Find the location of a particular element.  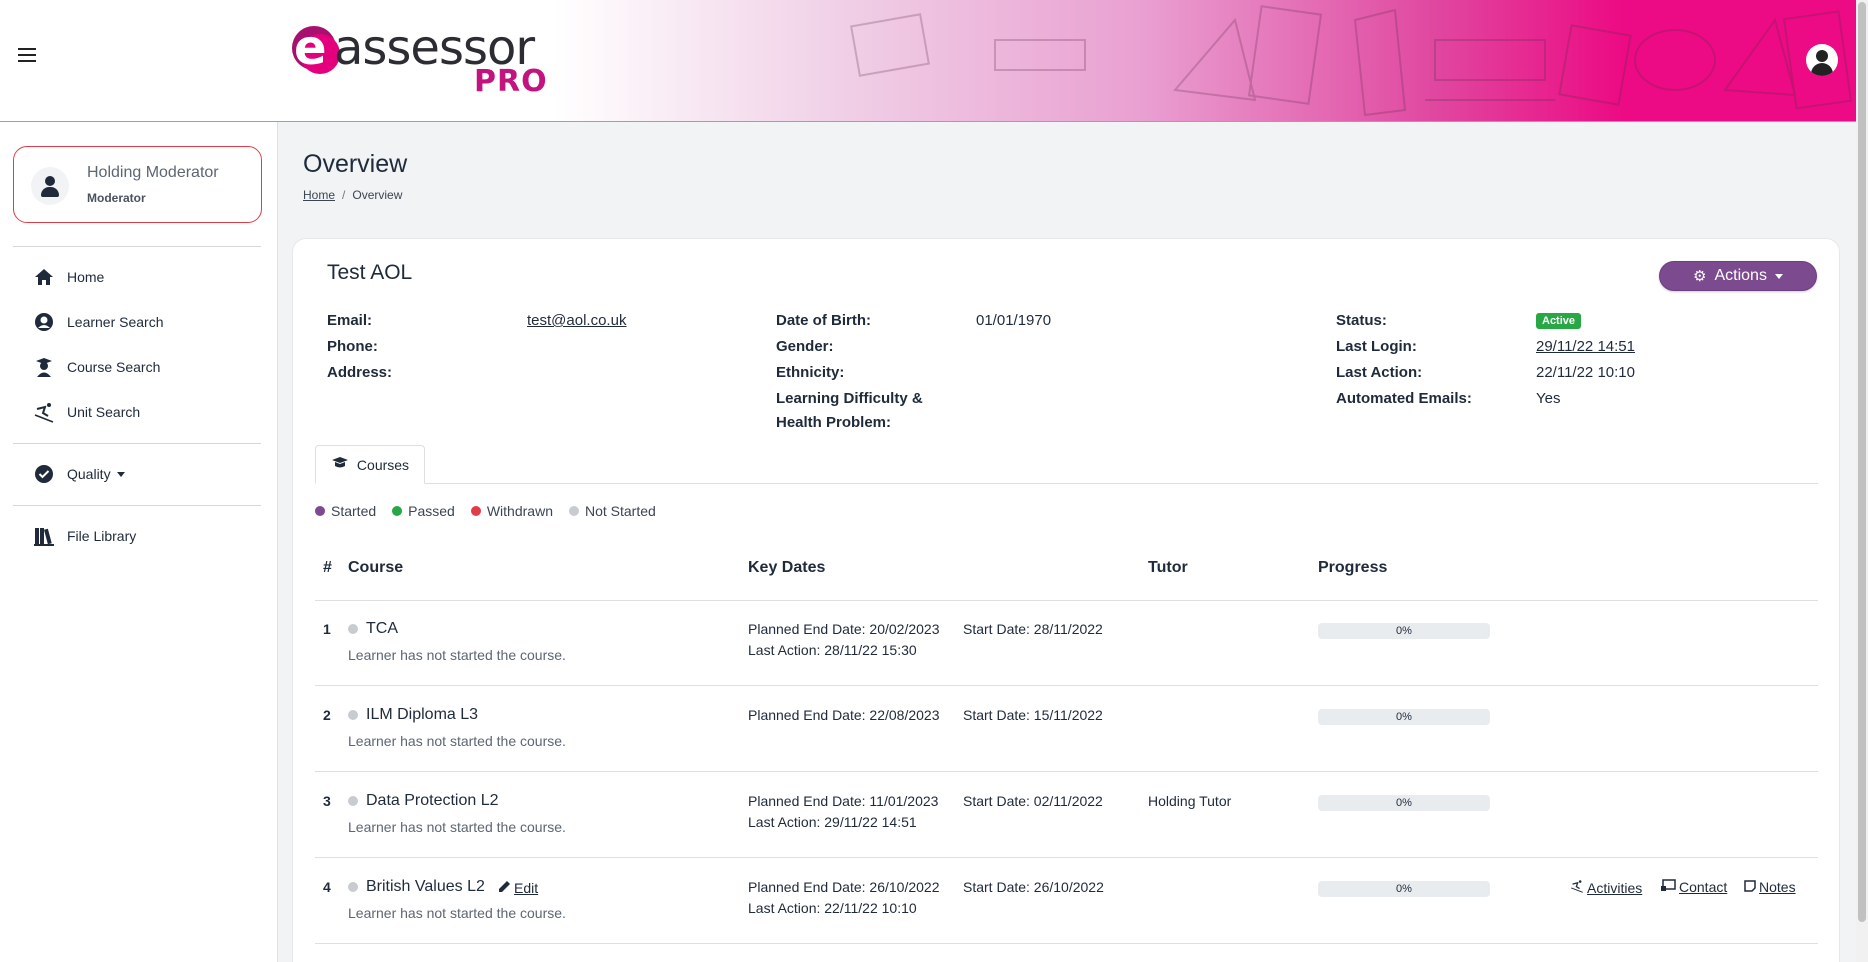

hamburger-menu-icon is located at coordinates (27, 56).